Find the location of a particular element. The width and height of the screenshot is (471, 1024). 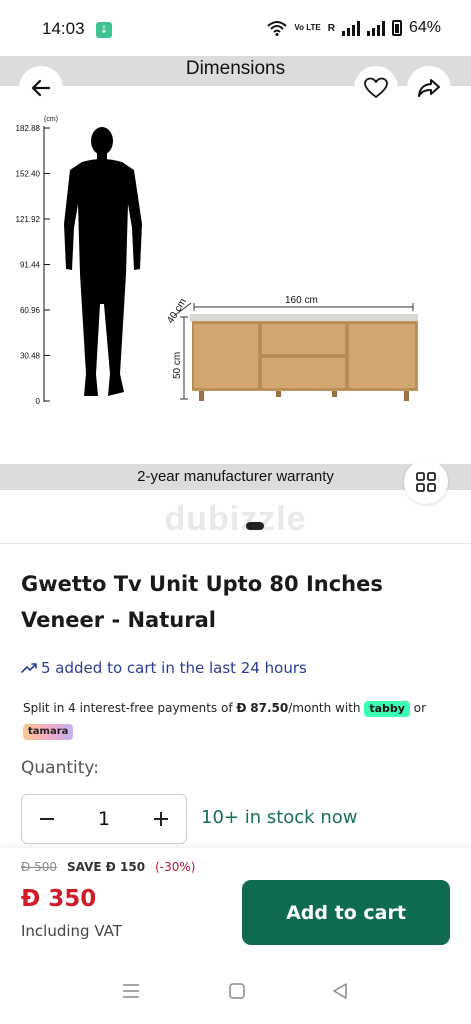

share-icon is located at coordinates (429, 88).